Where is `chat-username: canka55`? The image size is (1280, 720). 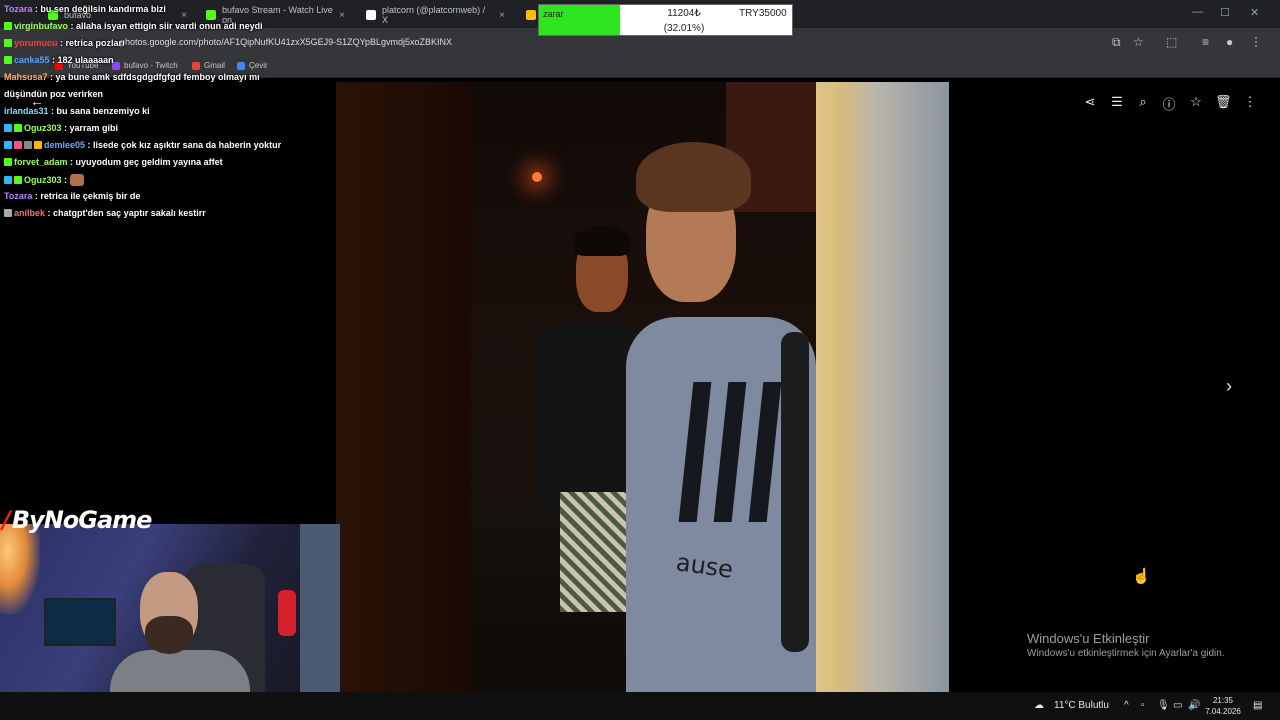
chat-username: canka55 is located at coordinates (32, 60).